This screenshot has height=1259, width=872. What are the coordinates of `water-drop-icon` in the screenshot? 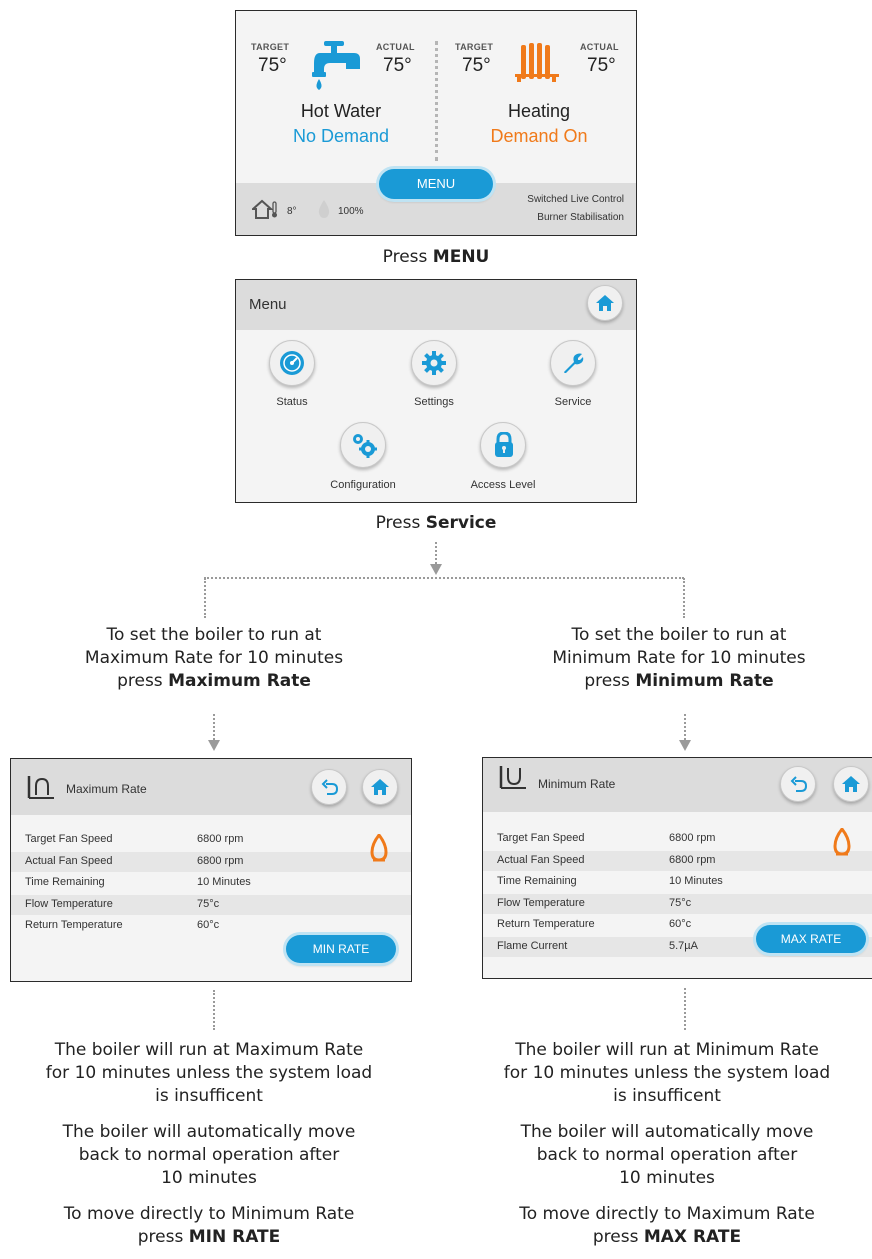 It's located at (324, 209).